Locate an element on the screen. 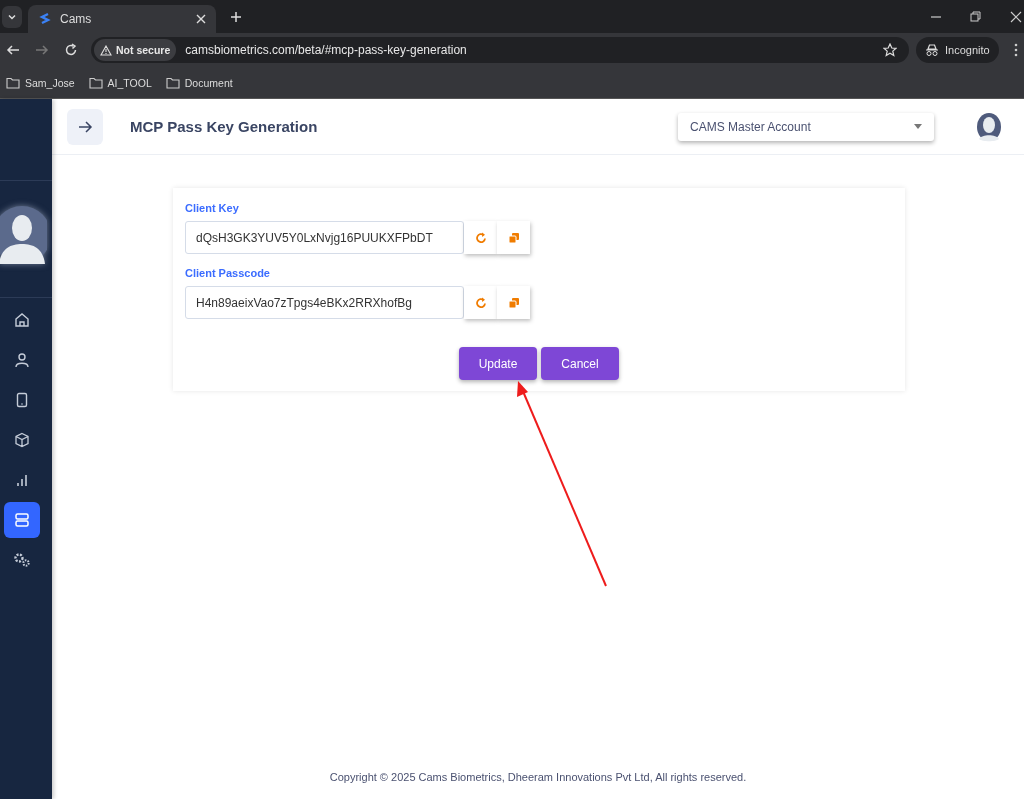 The width and height of the screenshot is (1024, 799). sidebar-nav-item is located at coordinates (22, 520).